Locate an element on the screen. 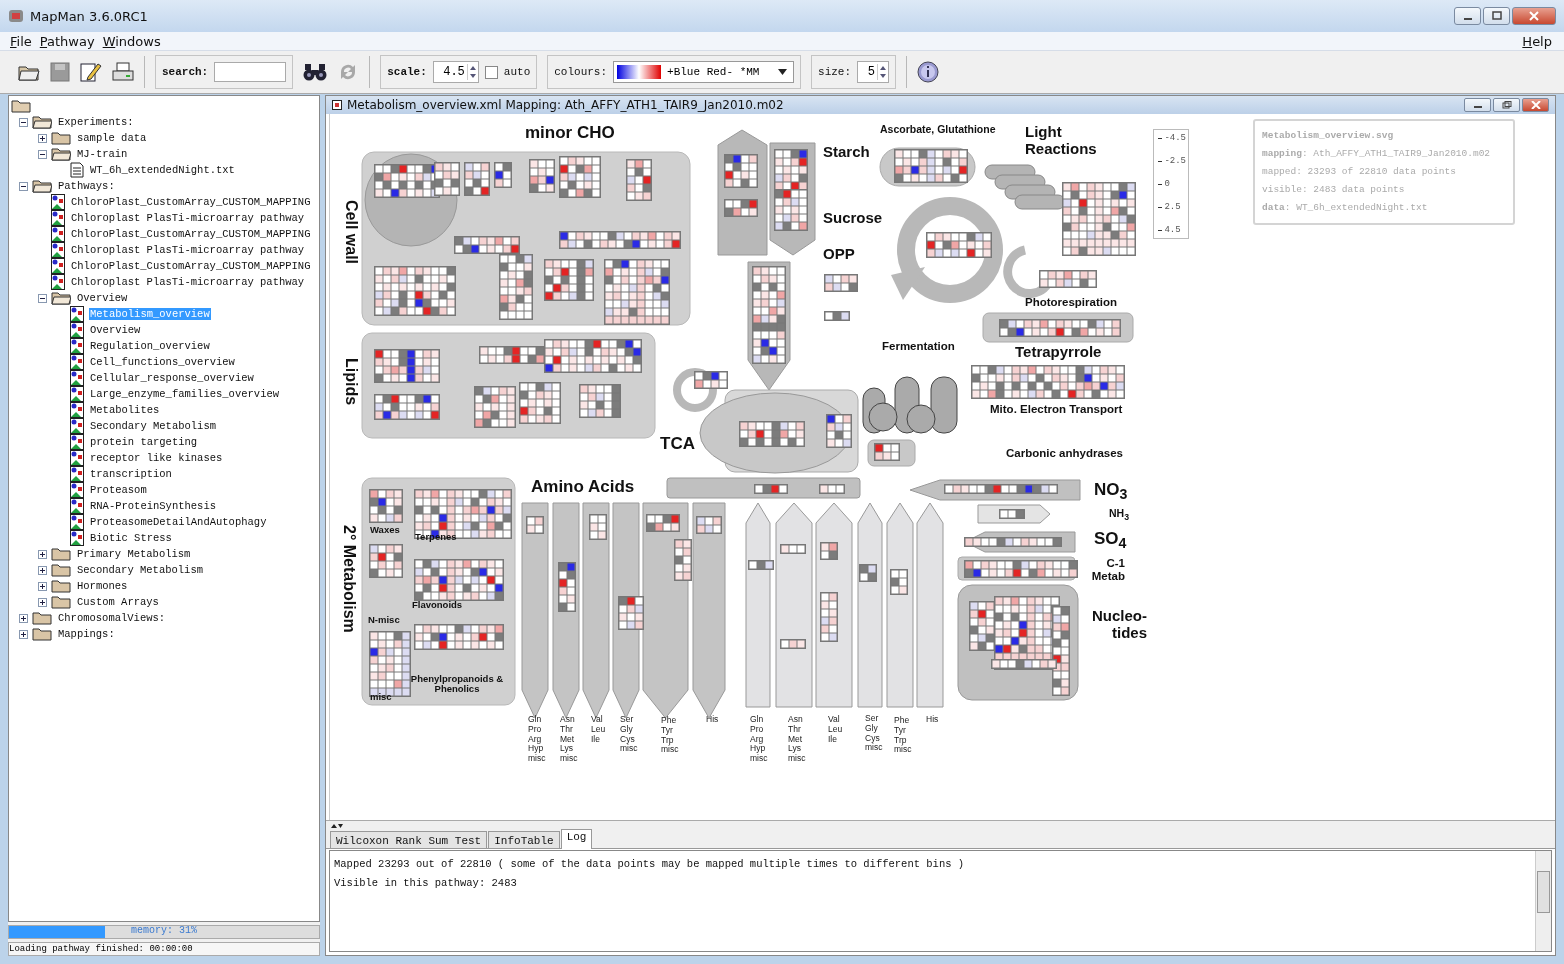 This screenshot has width=1564, height=964. tree-item: sample data is located at coordinates (112, 138).